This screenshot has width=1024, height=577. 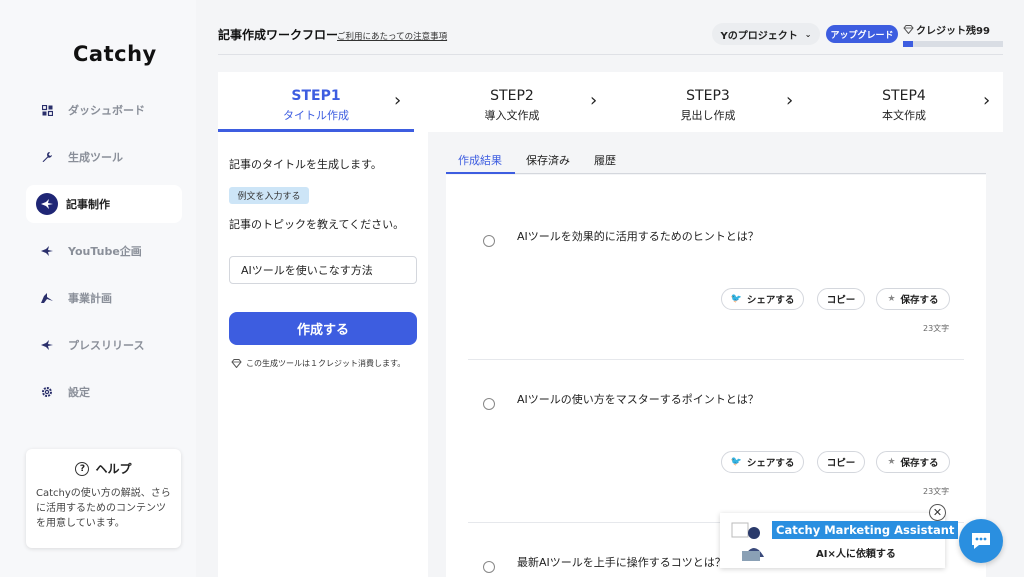 I want to click on sidebar-item-dashboard: ダッシュボード, so click(x=104, y=110).